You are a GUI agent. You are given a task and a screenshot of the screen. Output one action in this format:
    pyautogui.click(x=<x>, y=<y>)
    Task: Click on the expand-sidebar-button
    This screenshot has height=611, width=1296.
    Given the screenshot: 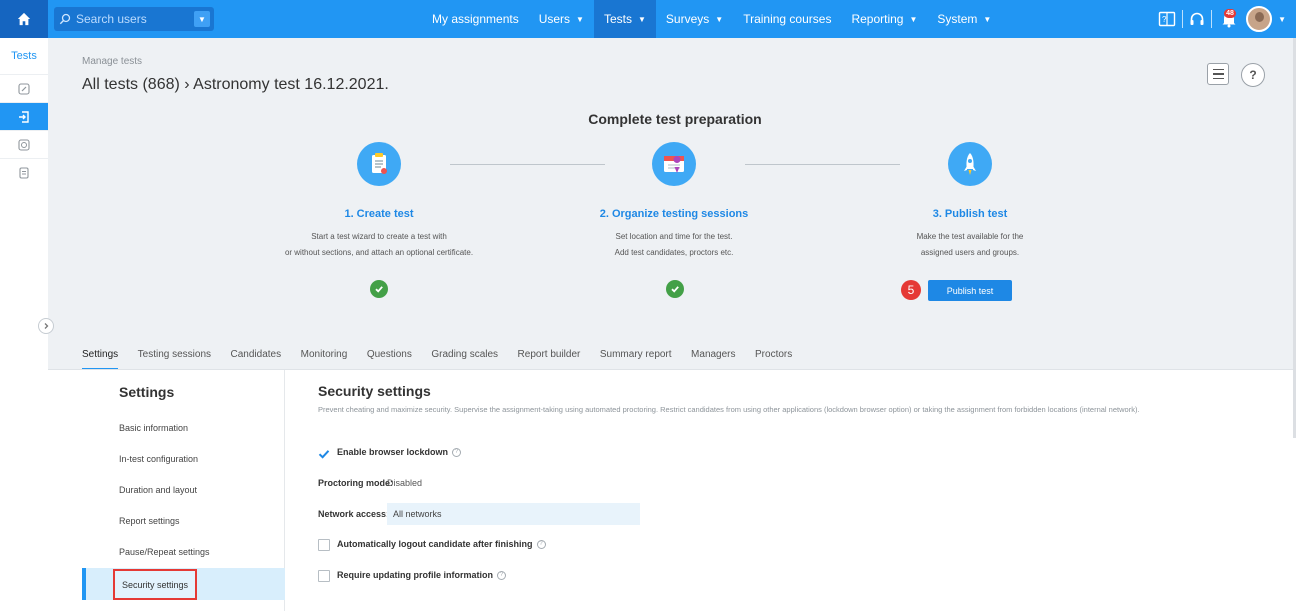 What is the action you would take?
    pyautogui.click(x=46, y=326)
    